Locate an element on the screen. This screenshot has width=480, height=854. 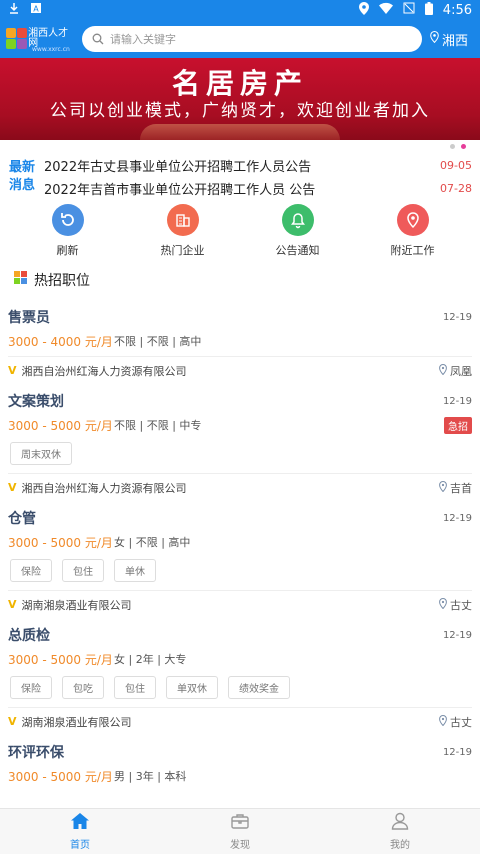
job-title: 总质检 is located at coordinates (29, 636).